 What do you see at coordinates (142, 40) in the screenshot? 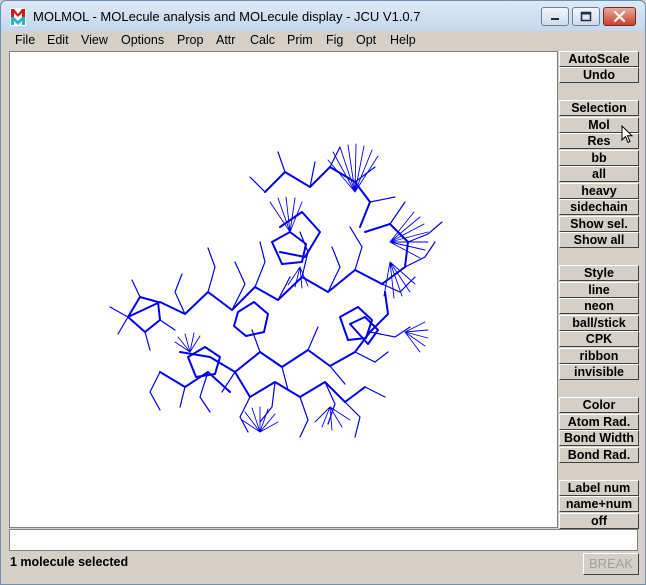
I see `menu-options: Options` at bounding box center [142, 40].